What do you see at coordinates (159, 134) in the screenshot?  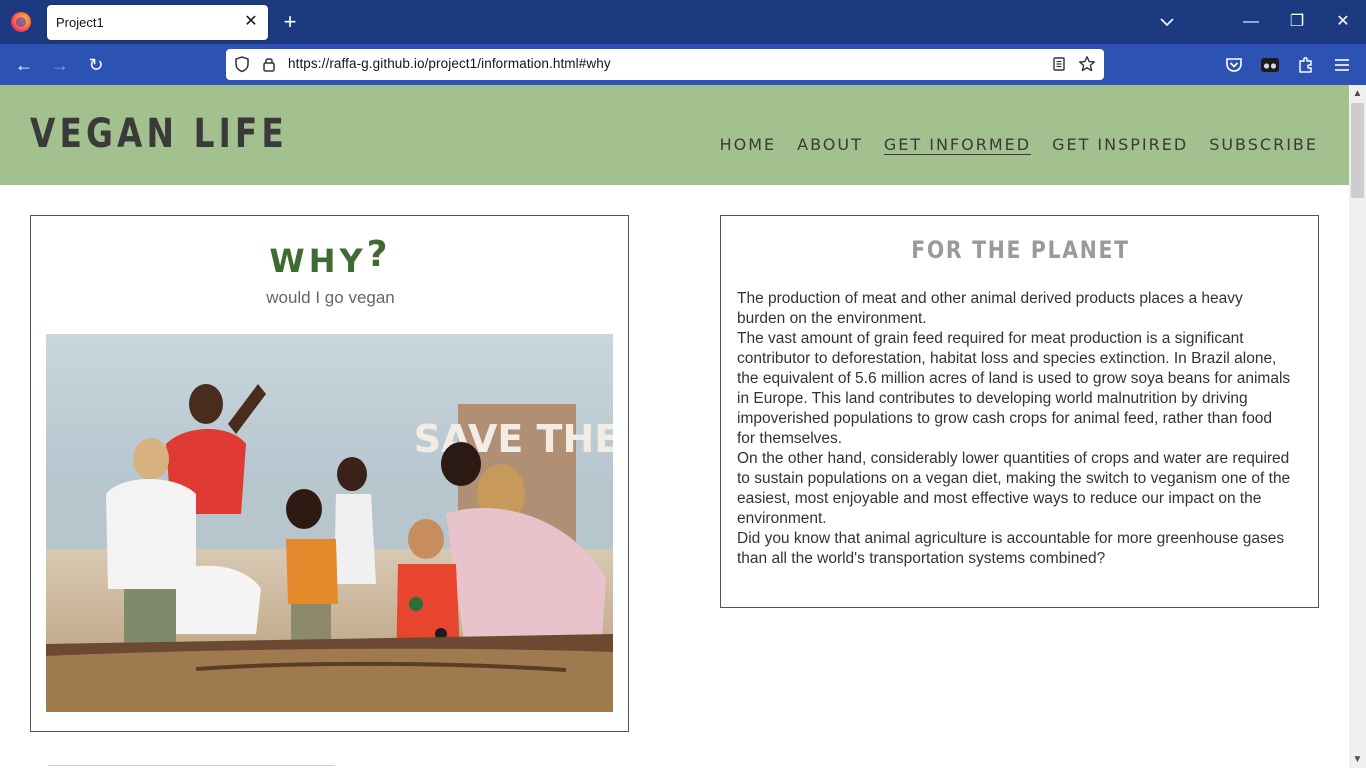 I see `site-logo-text: VEGAN LIFE` at bounding box center [159, 134].